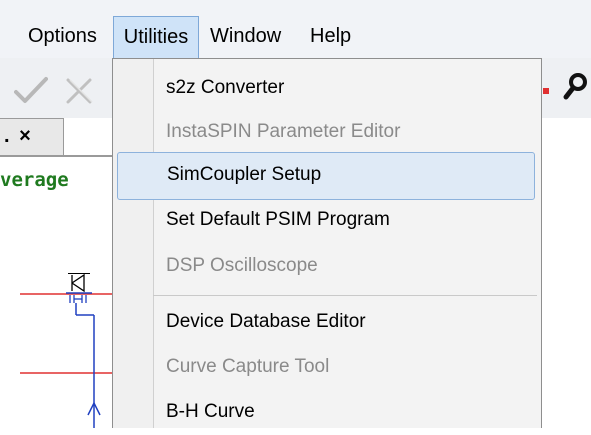 The height and width of the screenshot is (435, 591). What do you see at coordinates (347, 88) in the screenshot?
I see `menu-item-s2z-converter: s2z Converter` at bounding box center [347, 88].